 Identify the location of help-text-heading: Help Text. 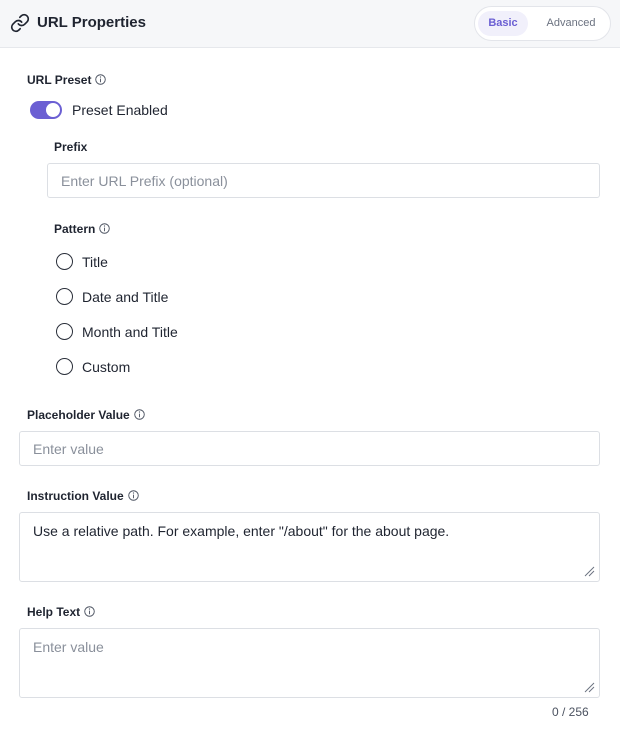
(61, 612).